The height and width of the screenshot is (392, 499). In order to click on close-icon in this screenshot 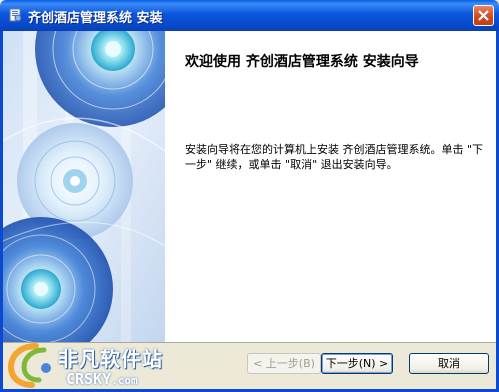, I will do `click(483, 15)`.